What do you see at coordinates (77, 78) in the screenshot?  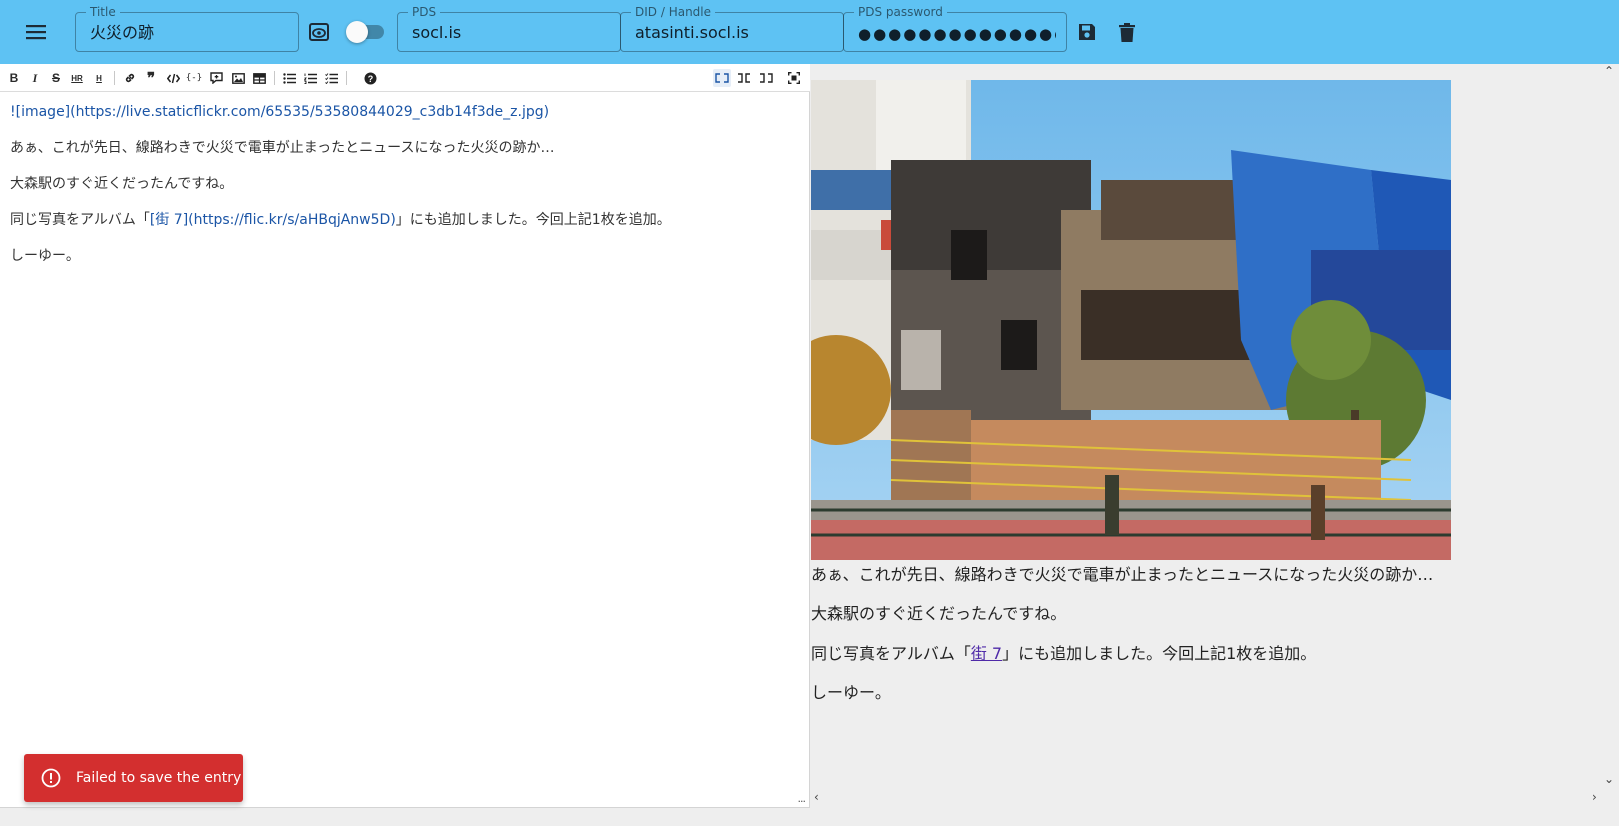 I see `heading-2-icon: HR` at bounding box center [77, 78].